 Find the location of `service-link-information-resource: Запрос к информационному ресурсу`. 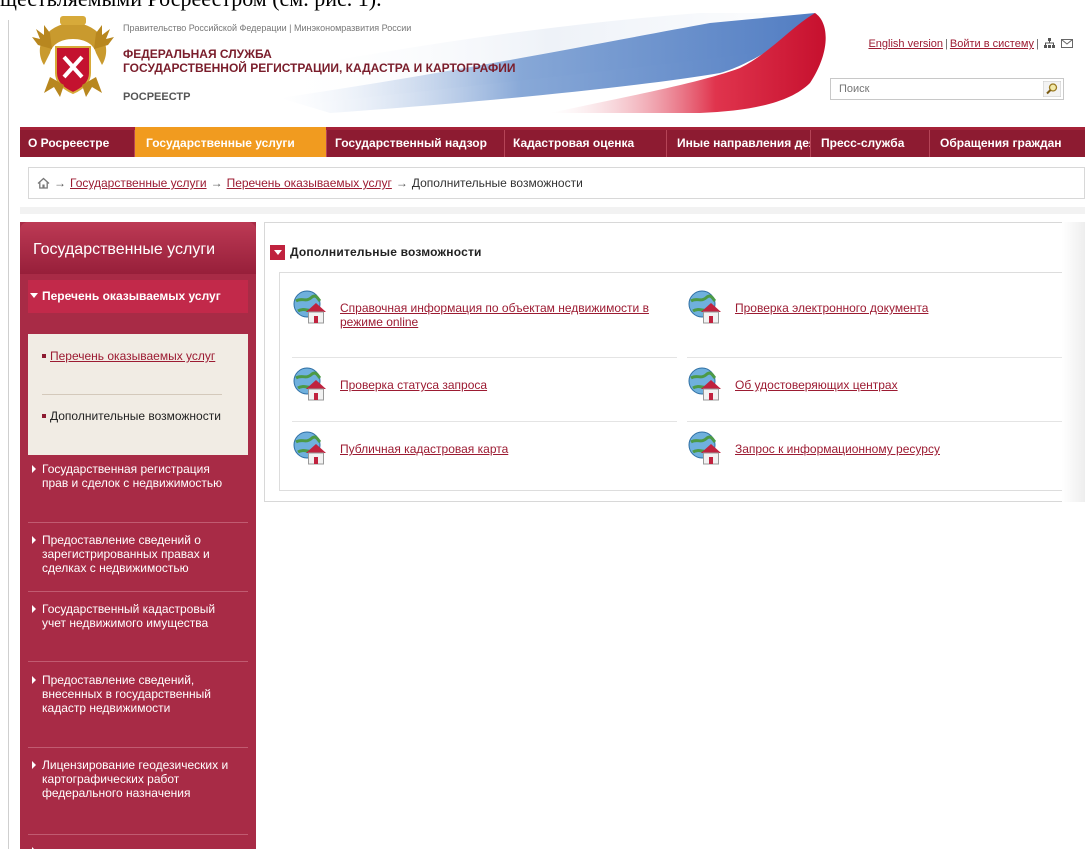

service-link-information-resource: Запрос к информационному ресурсу is located at coordinates (910, 449).